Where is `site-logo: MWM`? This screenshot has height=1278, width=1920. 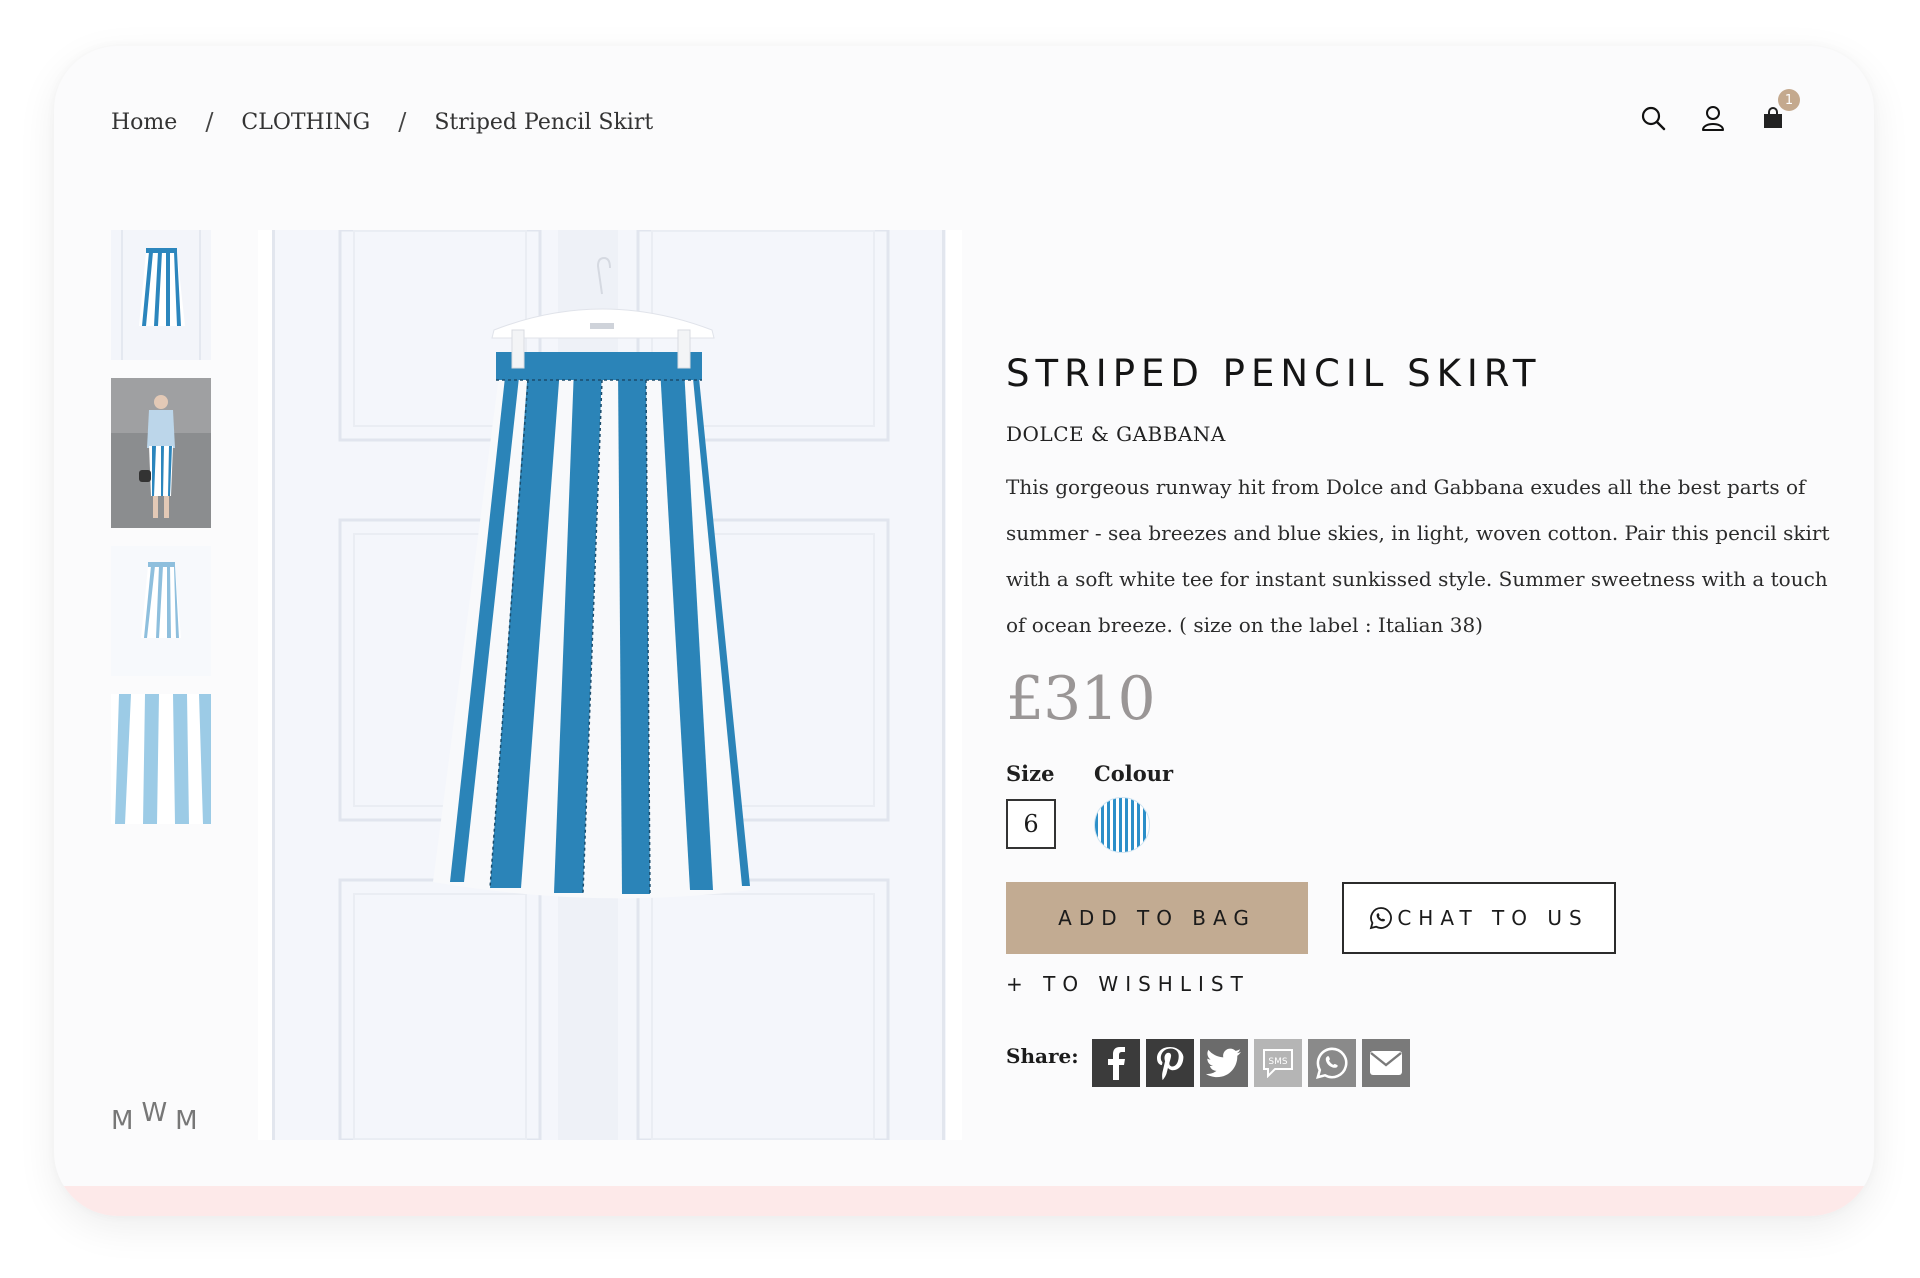
site-logo: MWM is located at coordinates (158, 1117).